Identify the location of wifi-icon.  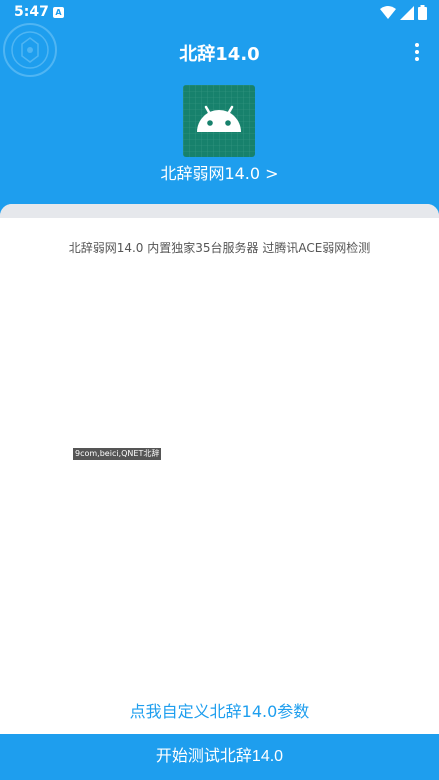
(388, 12).